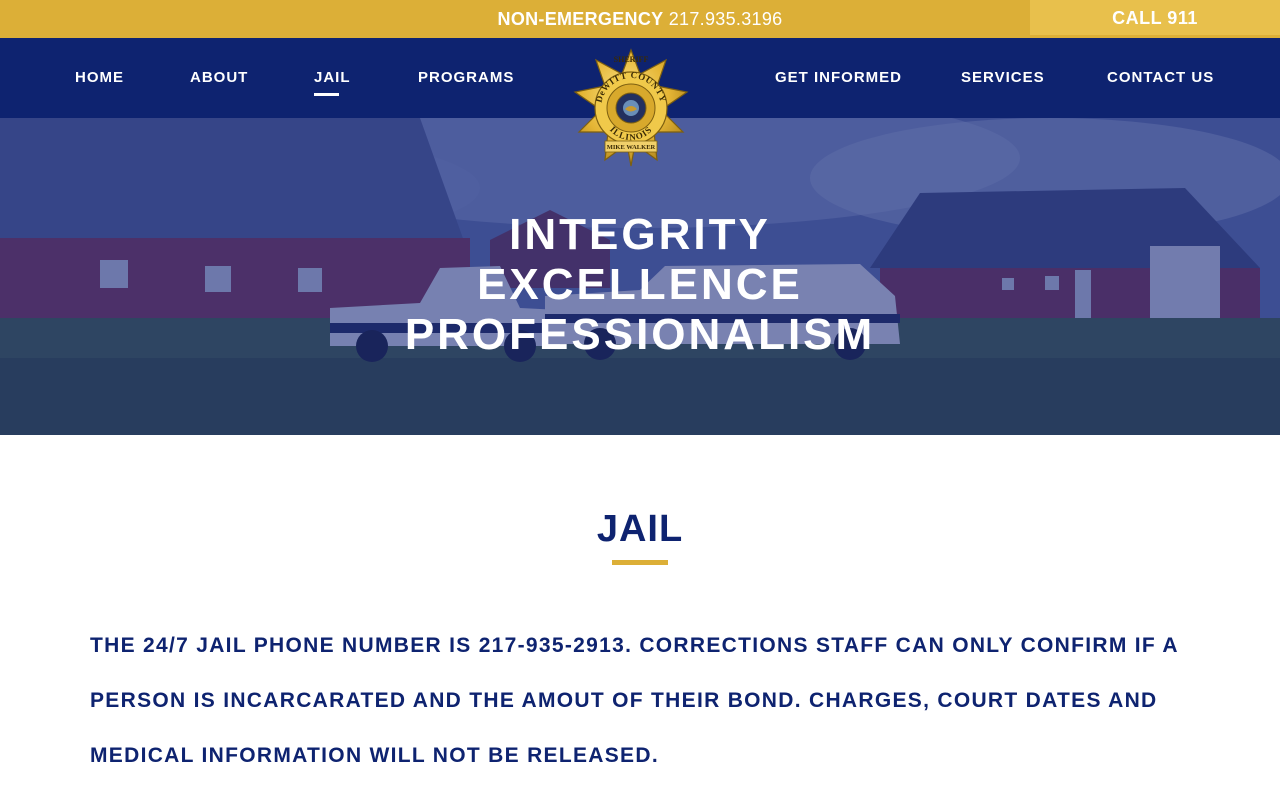  Describe the element at coordinates (631, 59) in the screenshot. I see `badge-top-text: SHERIFF` at that location.